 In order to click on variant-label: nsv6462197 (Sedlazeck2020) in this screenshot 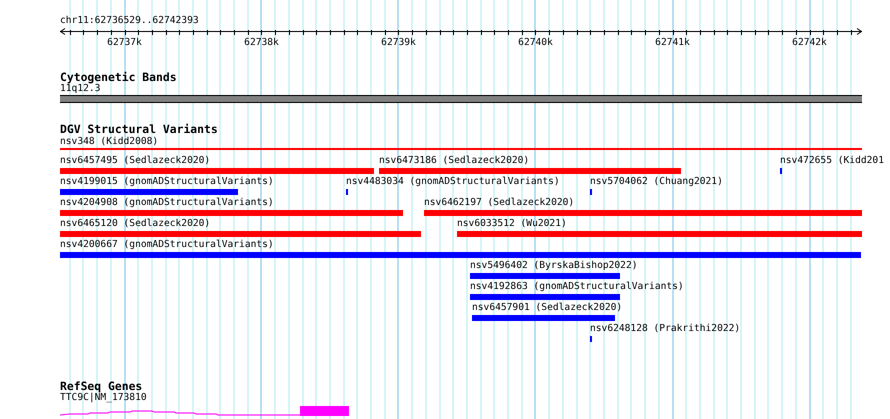, I will do `click(499, 203)`.